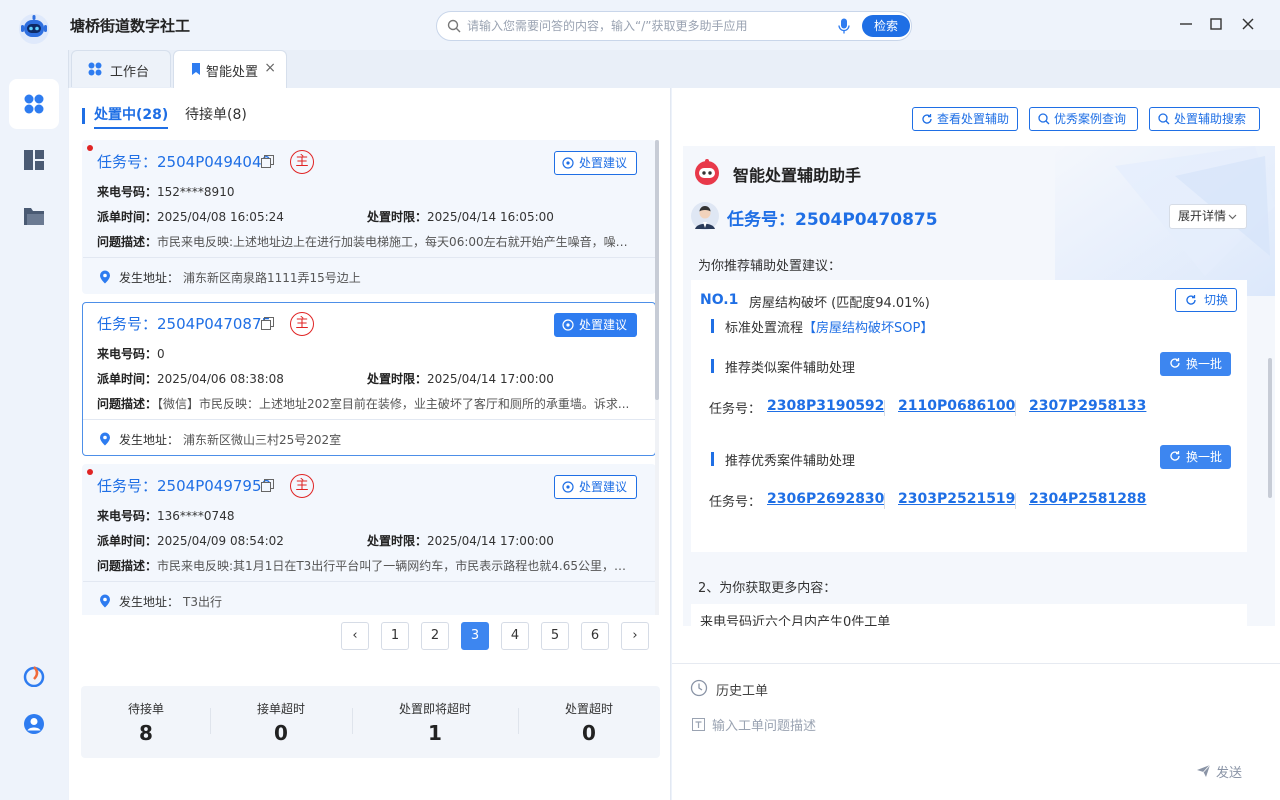 Image resolution: width=1280 pixels, height=800 pixels. What do you see at coordinates (965, 119) in the screenshot?
I see `view-assist-button: 查看处置辅助` at bounding box center [965, 119].